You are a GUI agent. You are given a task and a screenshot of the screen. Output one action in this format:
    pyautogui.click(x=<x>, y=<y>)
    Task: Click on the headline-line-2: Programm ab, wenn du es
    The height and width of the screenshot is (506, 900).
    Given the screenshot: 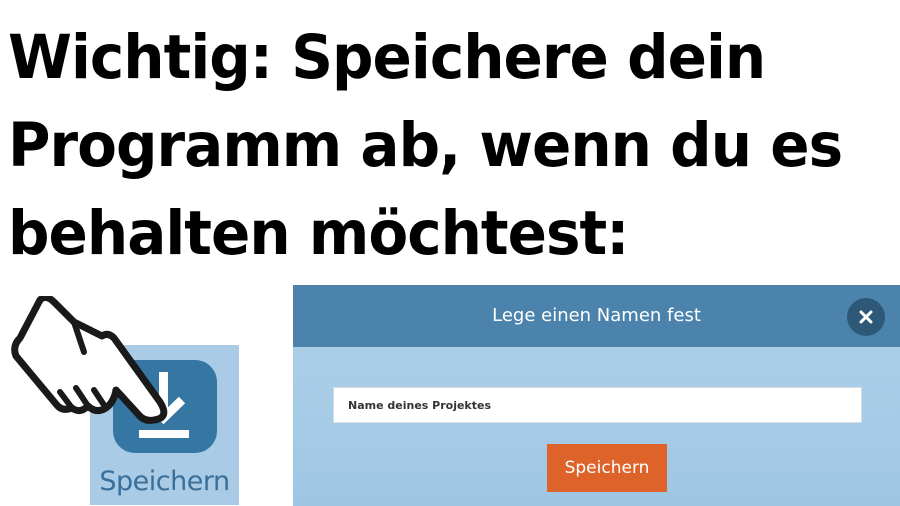 What is the action you would take?
    pyautogui.click(x=425, y=145)
    